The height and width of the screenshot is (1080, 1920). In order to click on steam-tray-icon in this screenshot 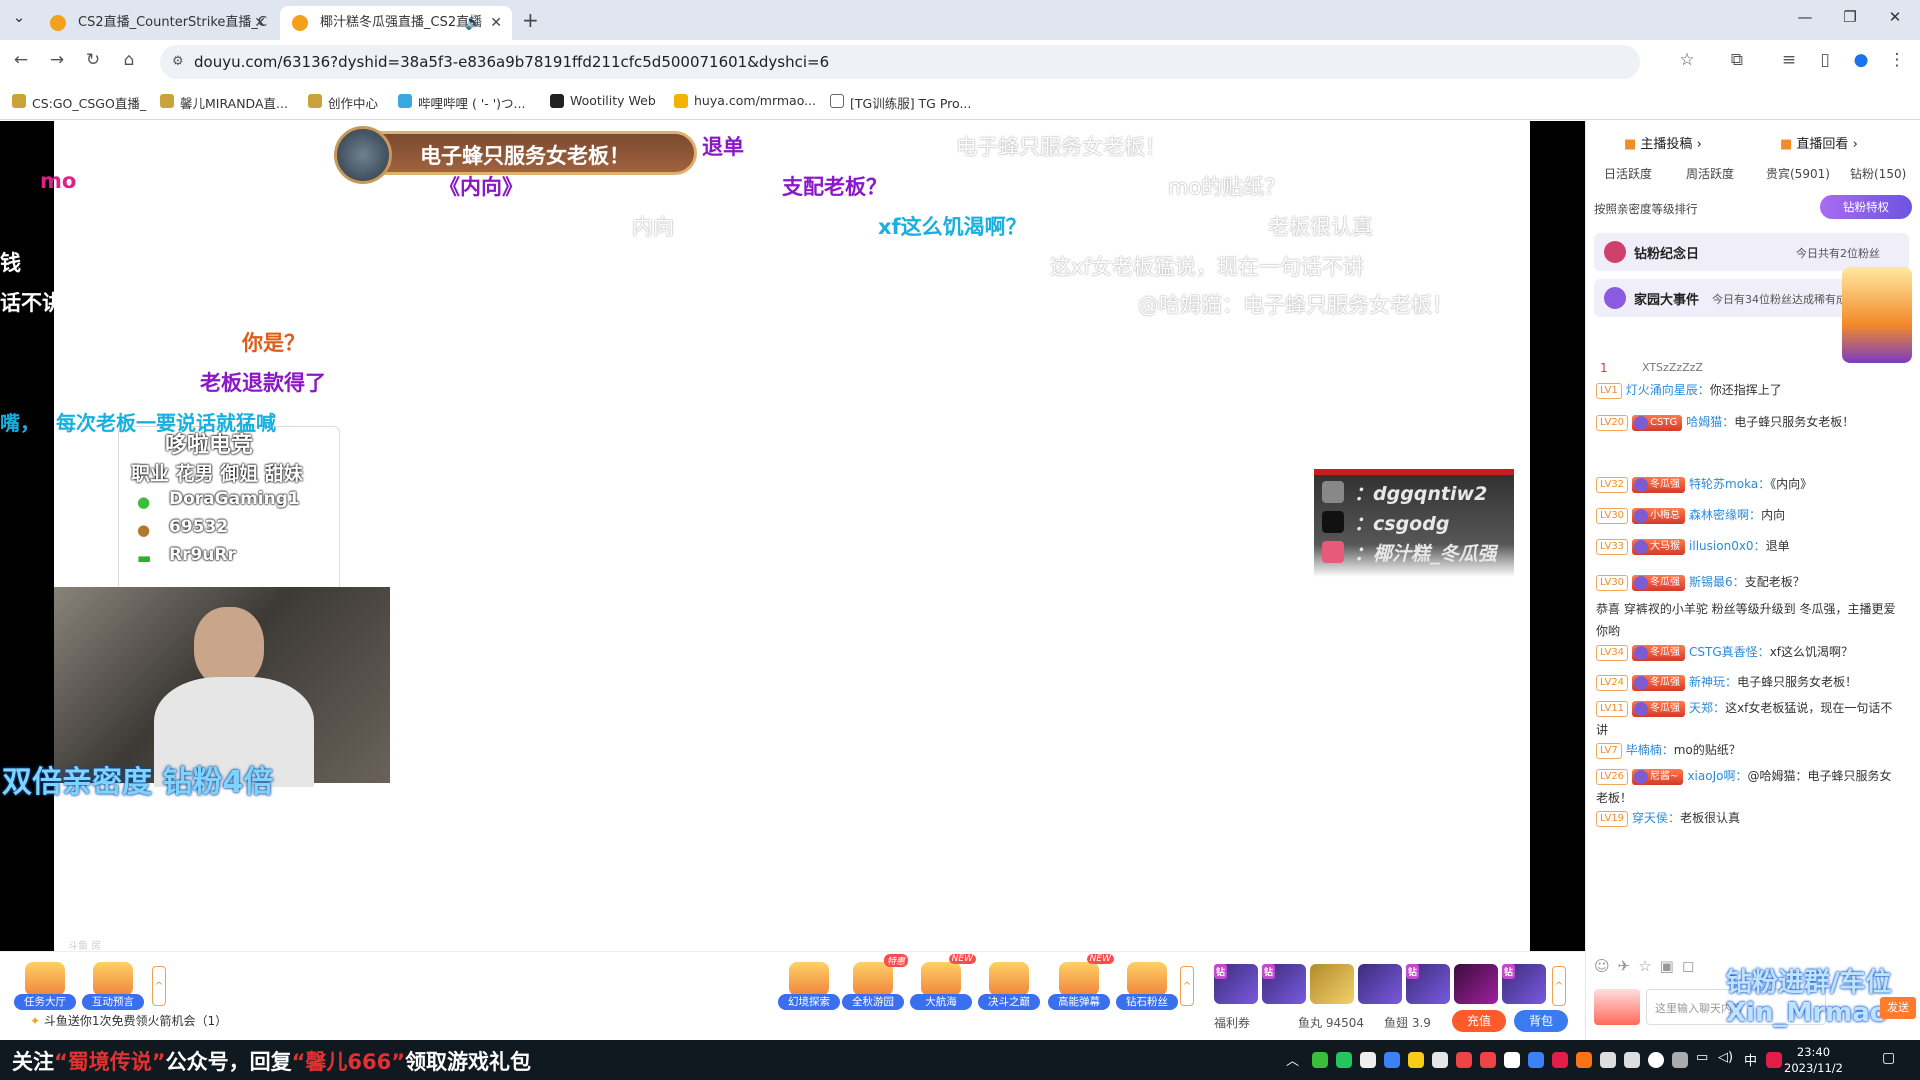, I will do `click(1608, 1060)`.